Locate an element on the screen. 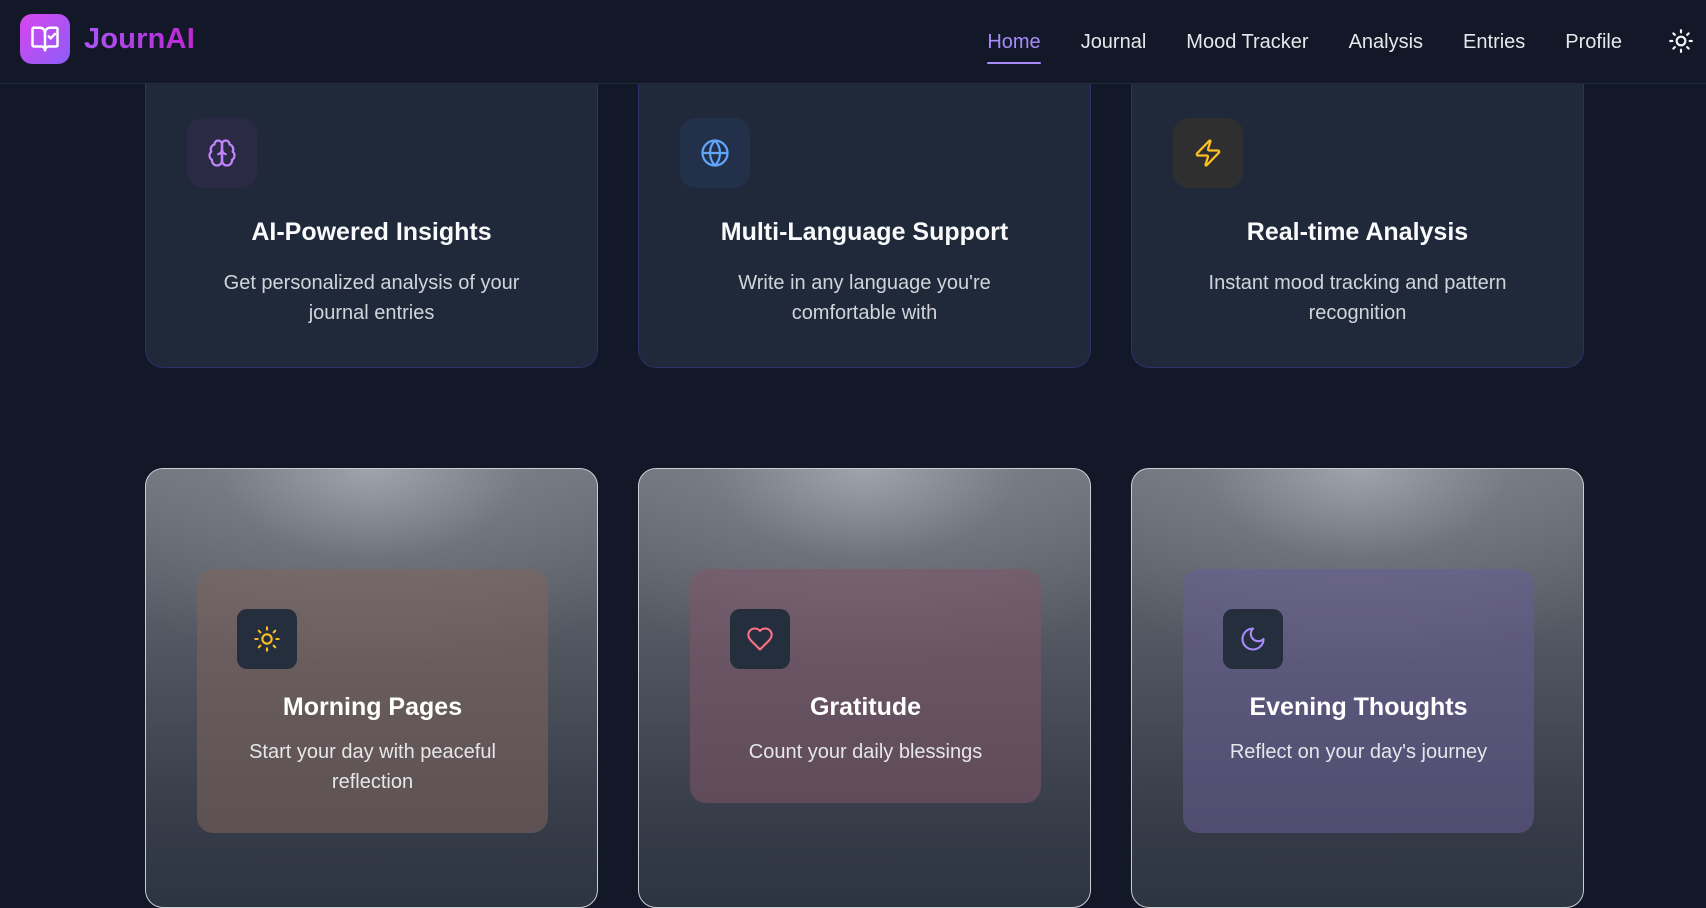  heart-icon is located at coordinates (760, 639).